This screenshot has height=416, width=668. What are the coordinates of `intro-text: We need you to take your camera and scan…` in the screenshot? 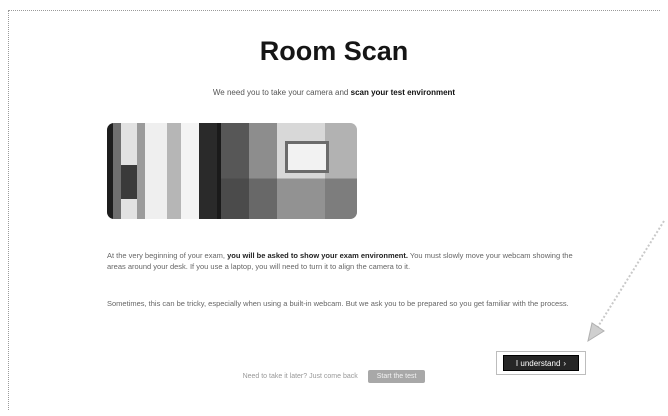 It's located at (334, 92).